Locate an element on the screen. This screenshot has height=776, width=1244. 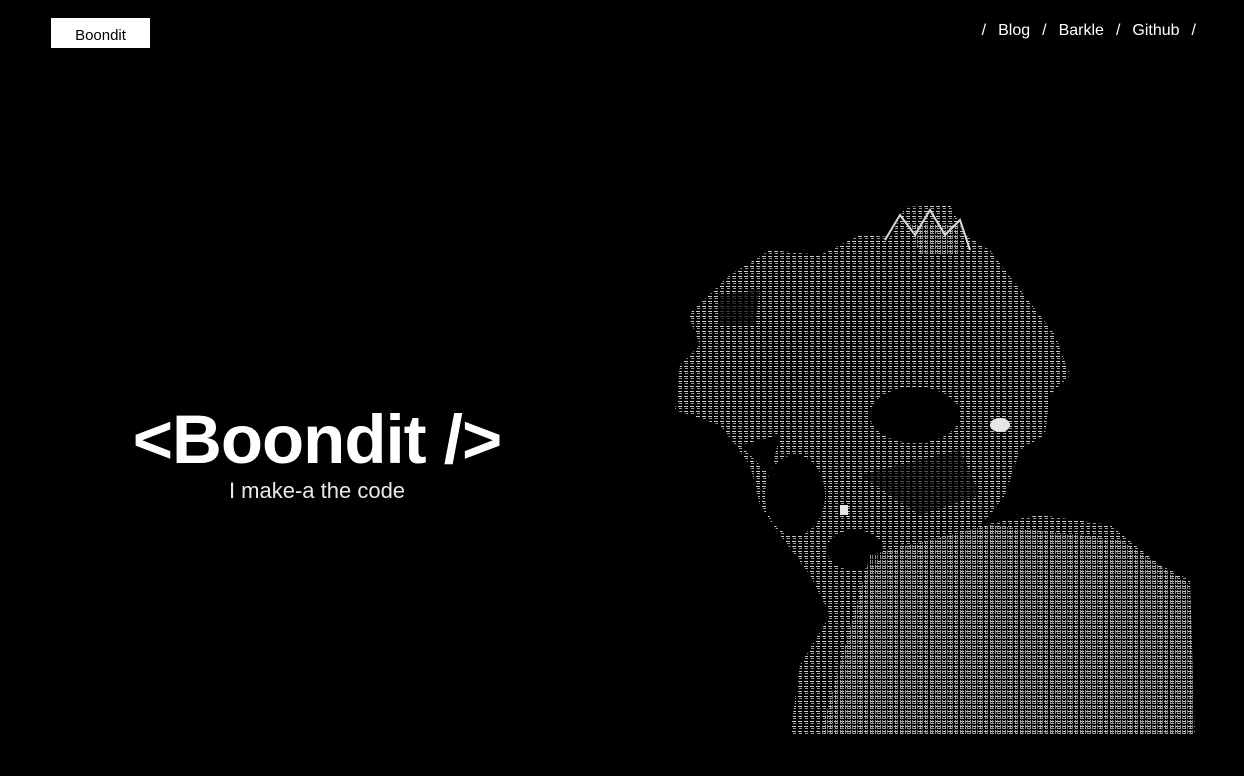
hero-title: <Boondit /> is located at coordinates (317, 439).